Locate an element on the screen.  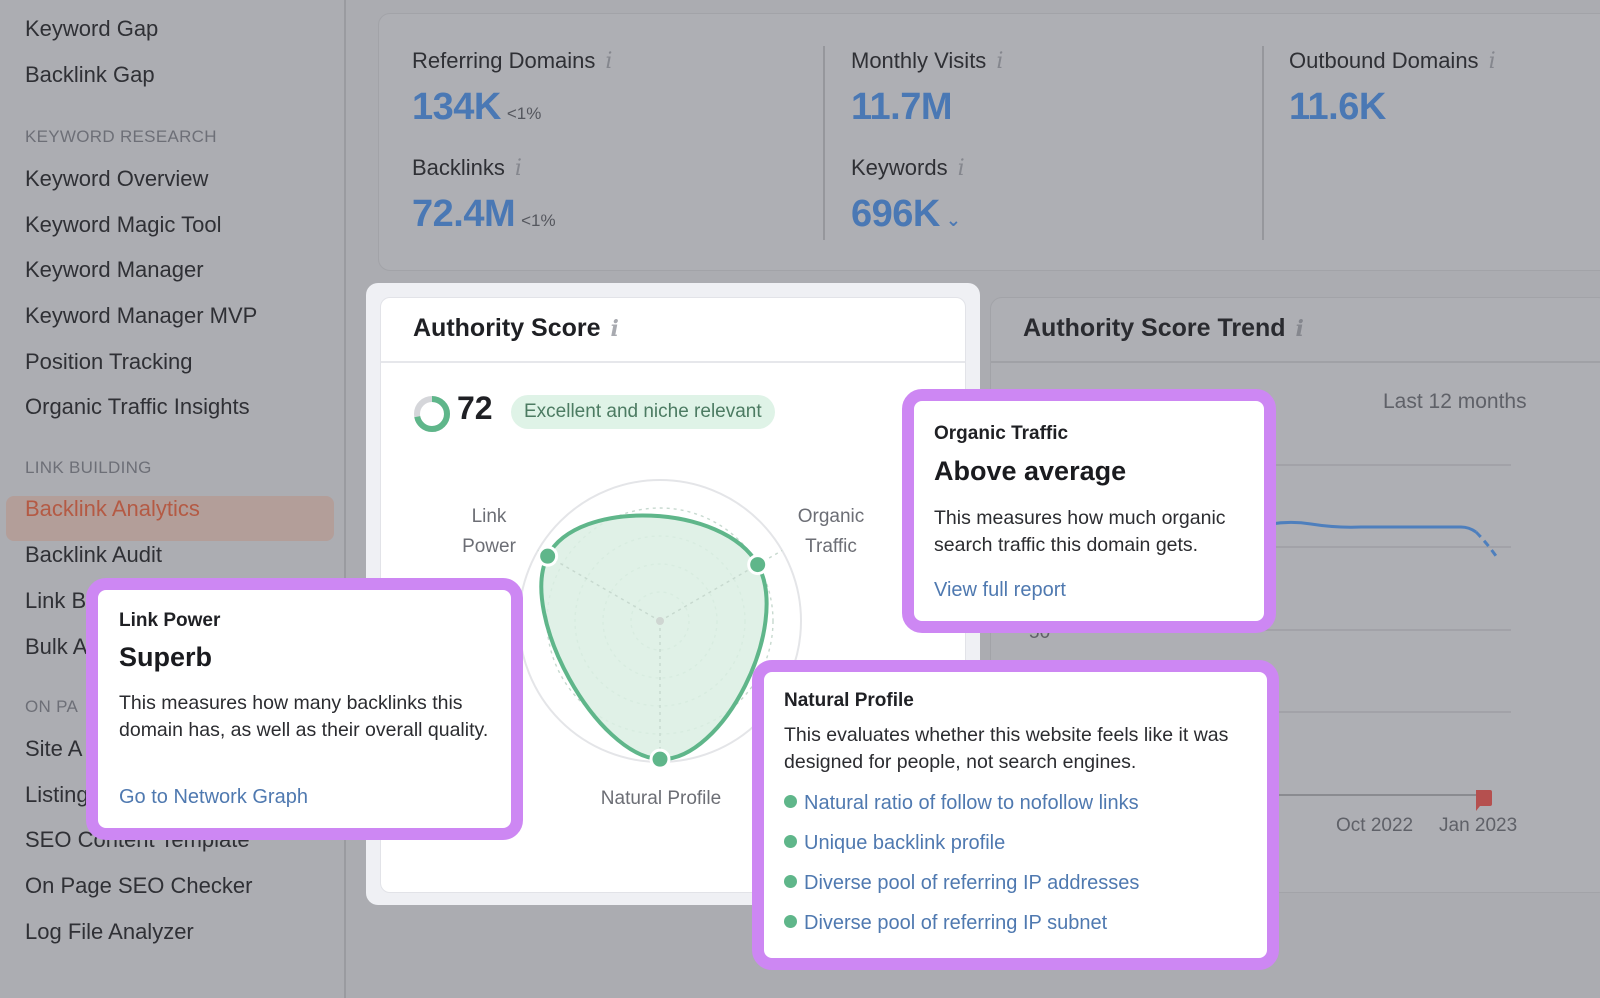
radar-label-natural-profile: Natural Profile is located at coordinates (661, 798).